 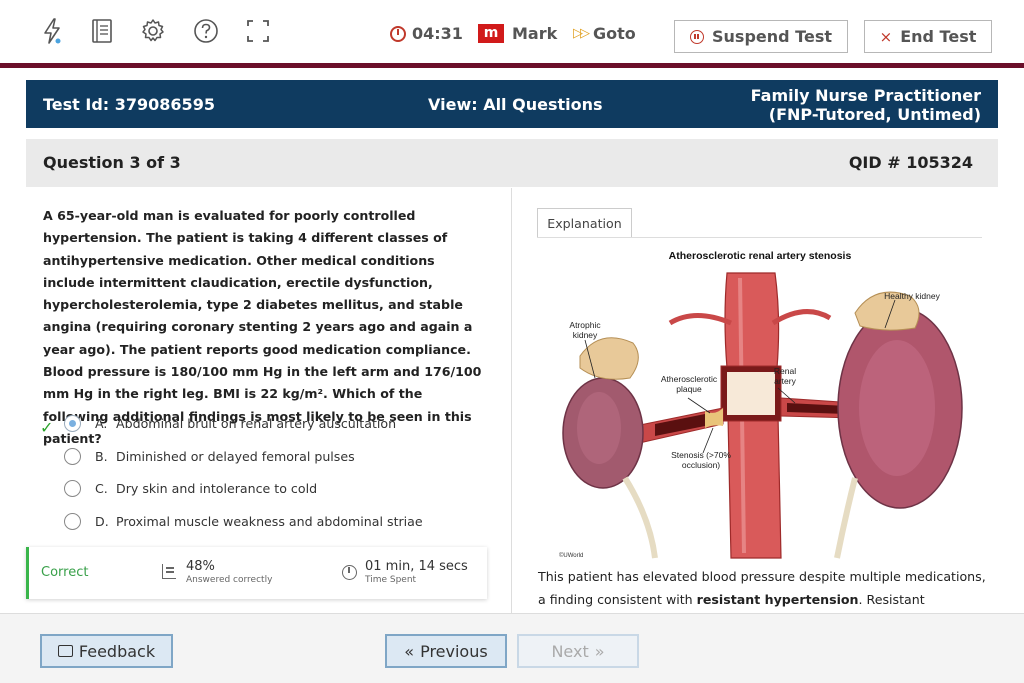 What do you see at coordinates (72, 488) in the screenshot?
I see `answer-radio-c` at bounding box center [72, 488].